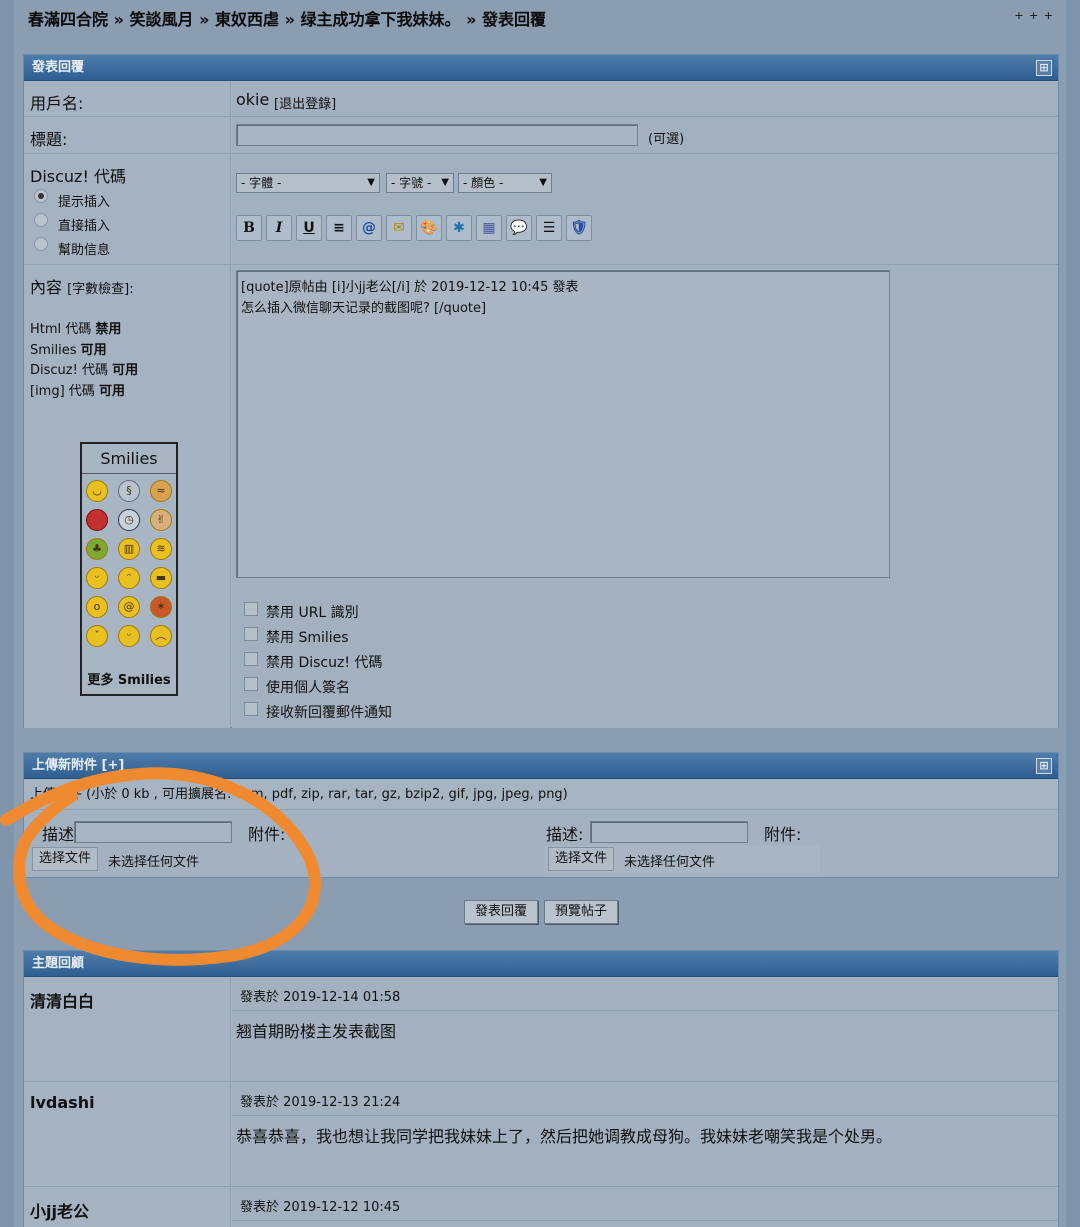 The width and height of the screenshot is (1080, 1227). Describe the element at coordinates (541, 766) in the screenshot. I see `attachment-panel-header: 上傳新附件 [+] ⊞` at that location.